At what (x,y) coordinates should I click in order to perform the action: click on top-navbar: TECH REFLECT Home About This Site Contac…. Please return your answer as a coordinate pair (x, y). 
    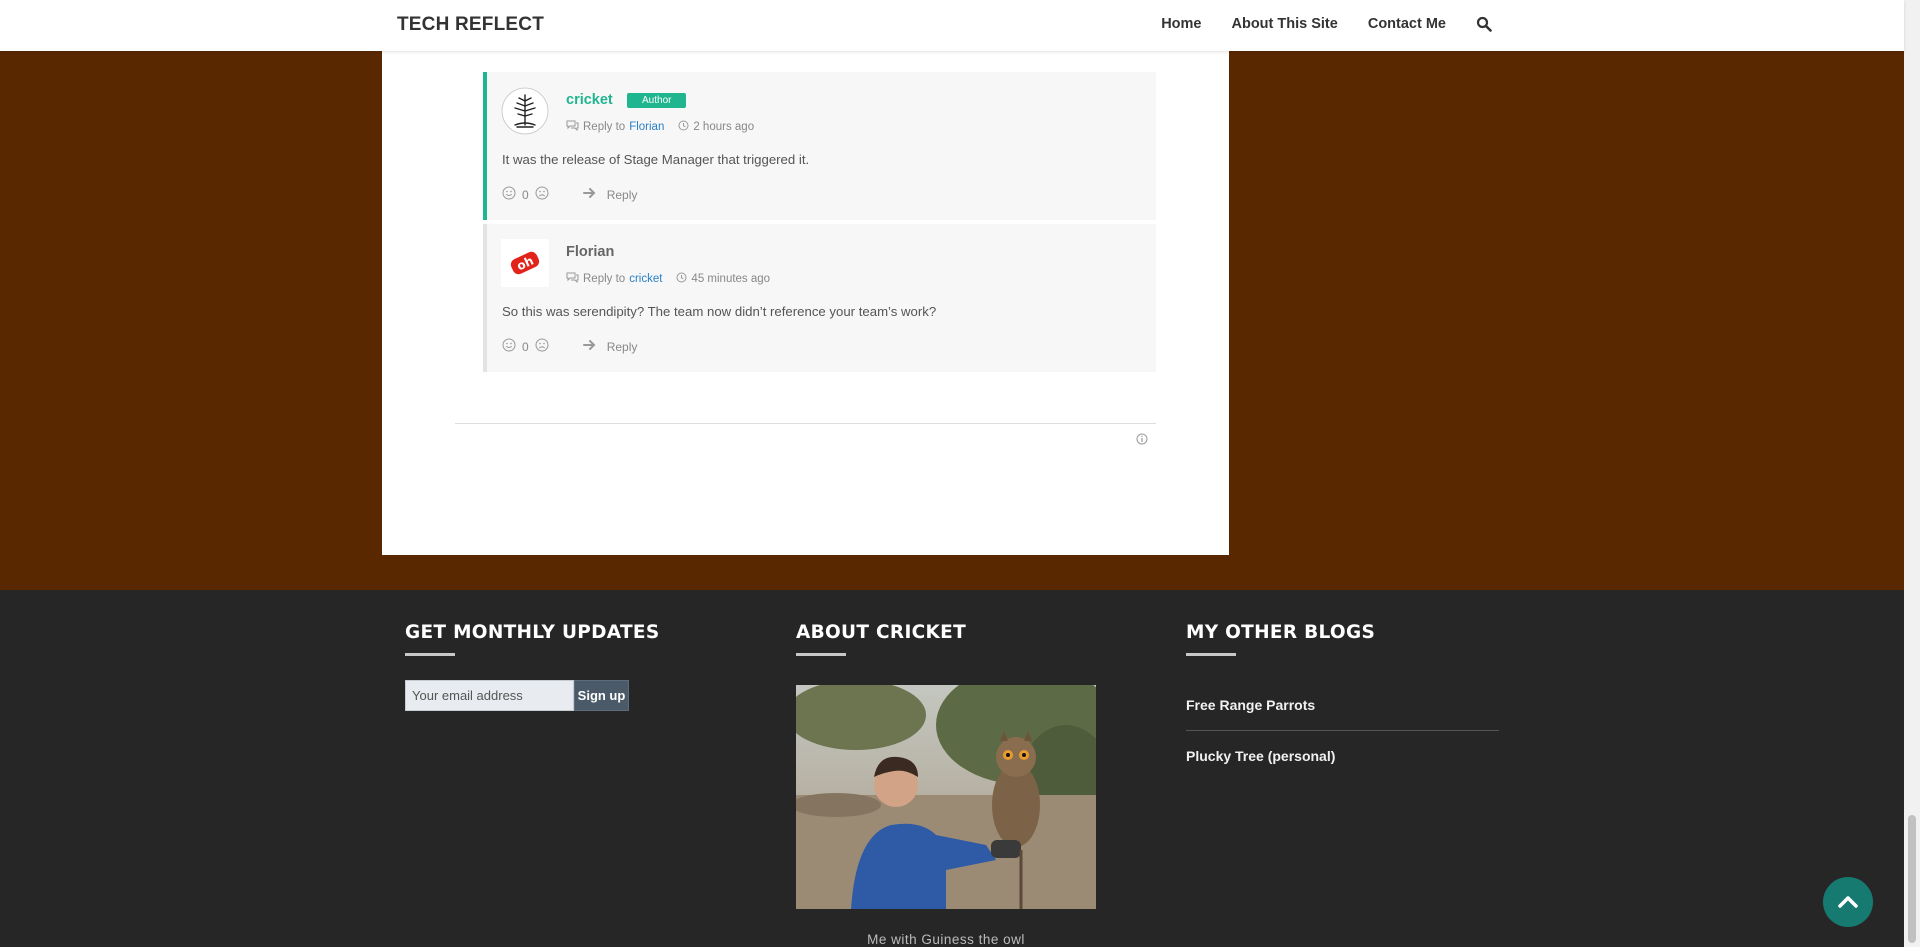
    Looking at the image, I should click on (952, 25).